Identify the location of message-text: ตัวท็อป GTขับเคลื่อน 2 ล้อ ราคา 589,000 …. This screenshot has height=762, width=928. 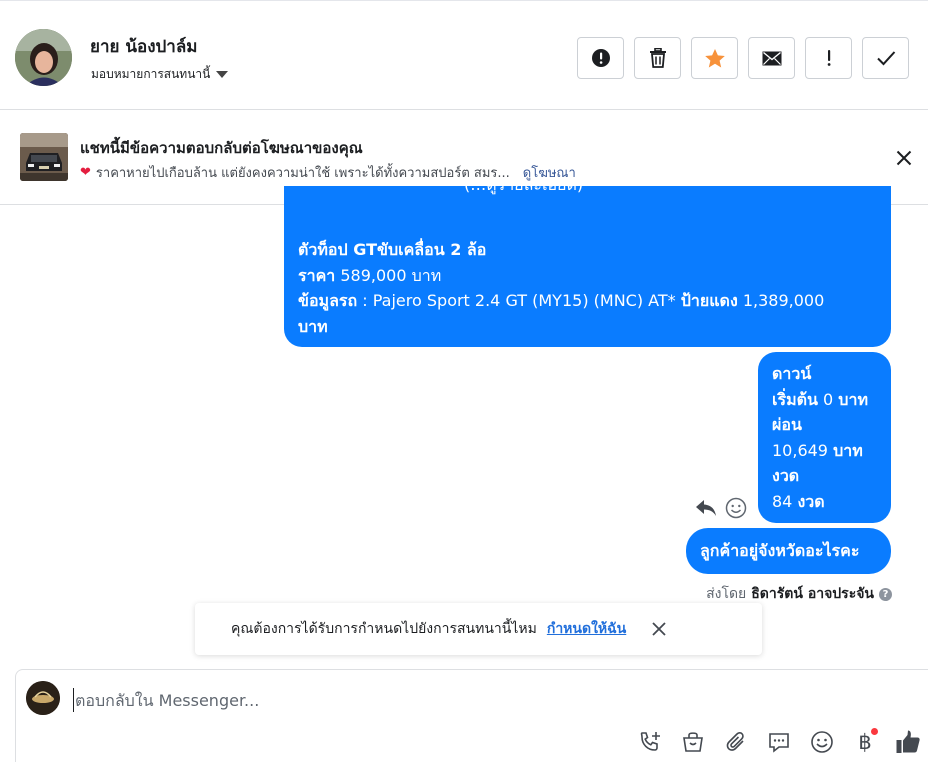
(561, 288).